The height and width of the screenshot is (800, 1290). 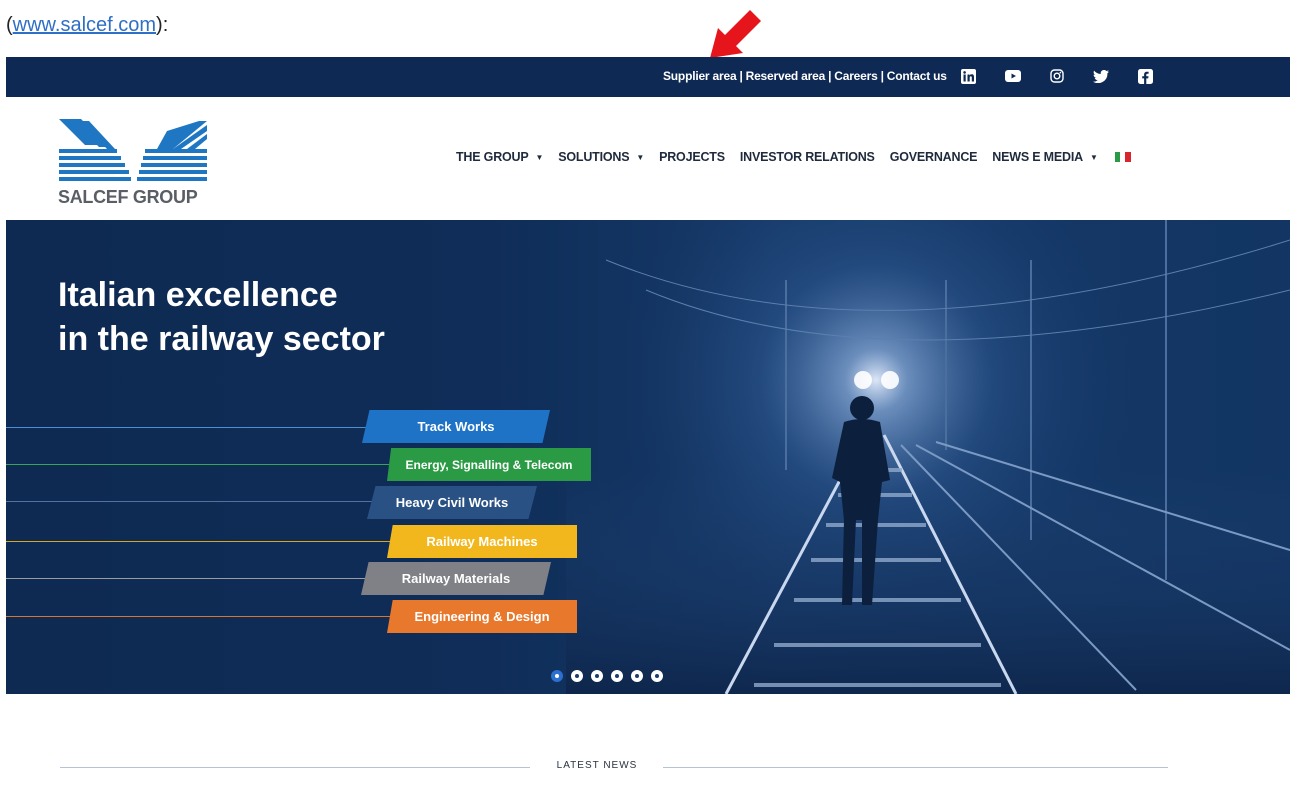 I want to click on machines-line, so click(x=198, y=541).